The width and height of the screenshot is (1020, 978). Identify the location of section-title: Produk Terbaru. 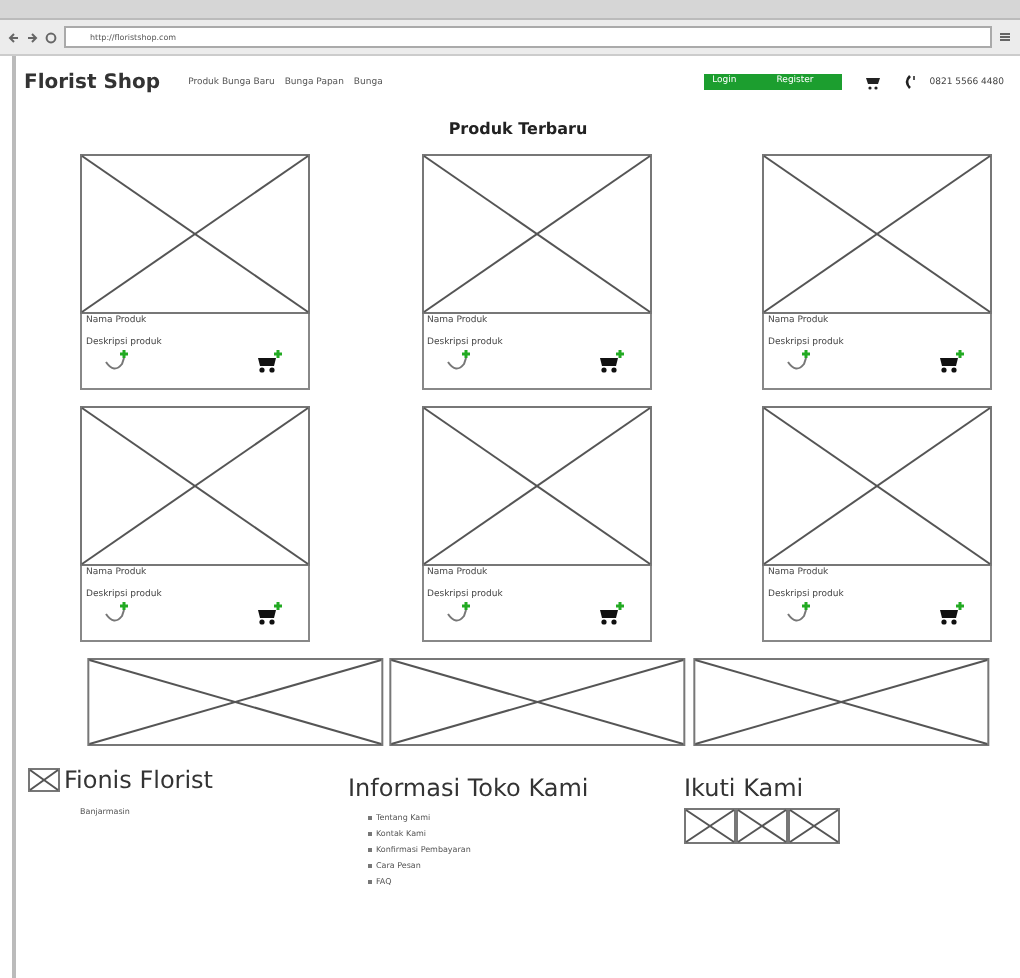
(518, 129).